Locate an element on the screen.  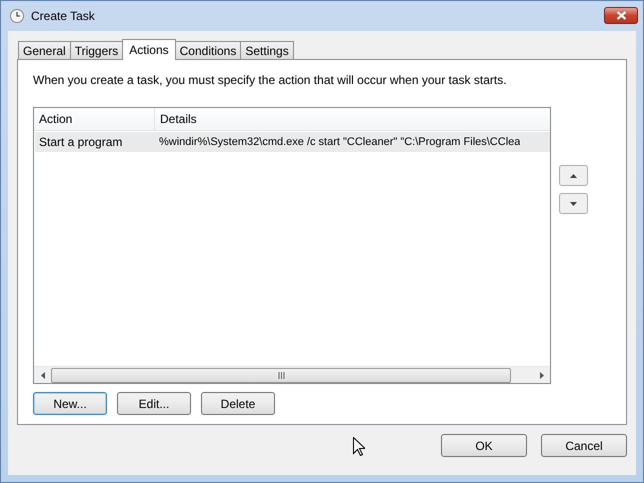
tab: Settings is located at coordinates (267, 50).